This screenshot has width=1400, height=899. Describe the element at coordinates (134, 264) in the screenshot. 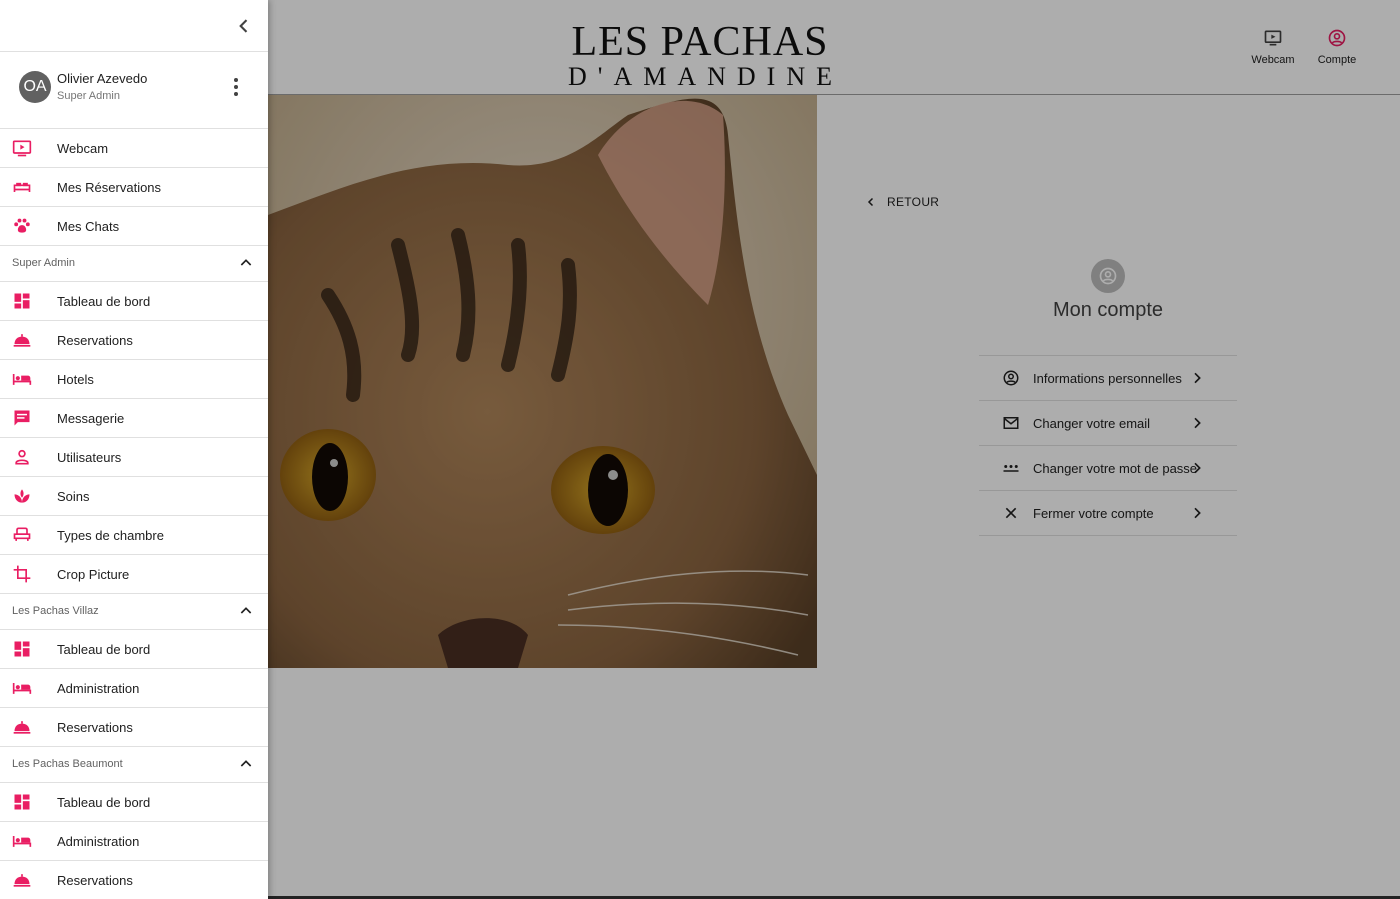

I see `section-super-admin: Super Admin` at that location.